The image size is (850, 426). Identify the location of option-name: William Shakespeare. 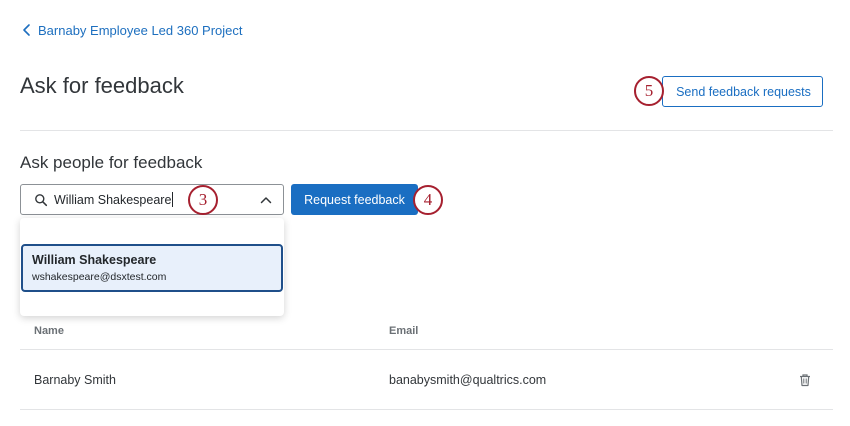
(94, 260).